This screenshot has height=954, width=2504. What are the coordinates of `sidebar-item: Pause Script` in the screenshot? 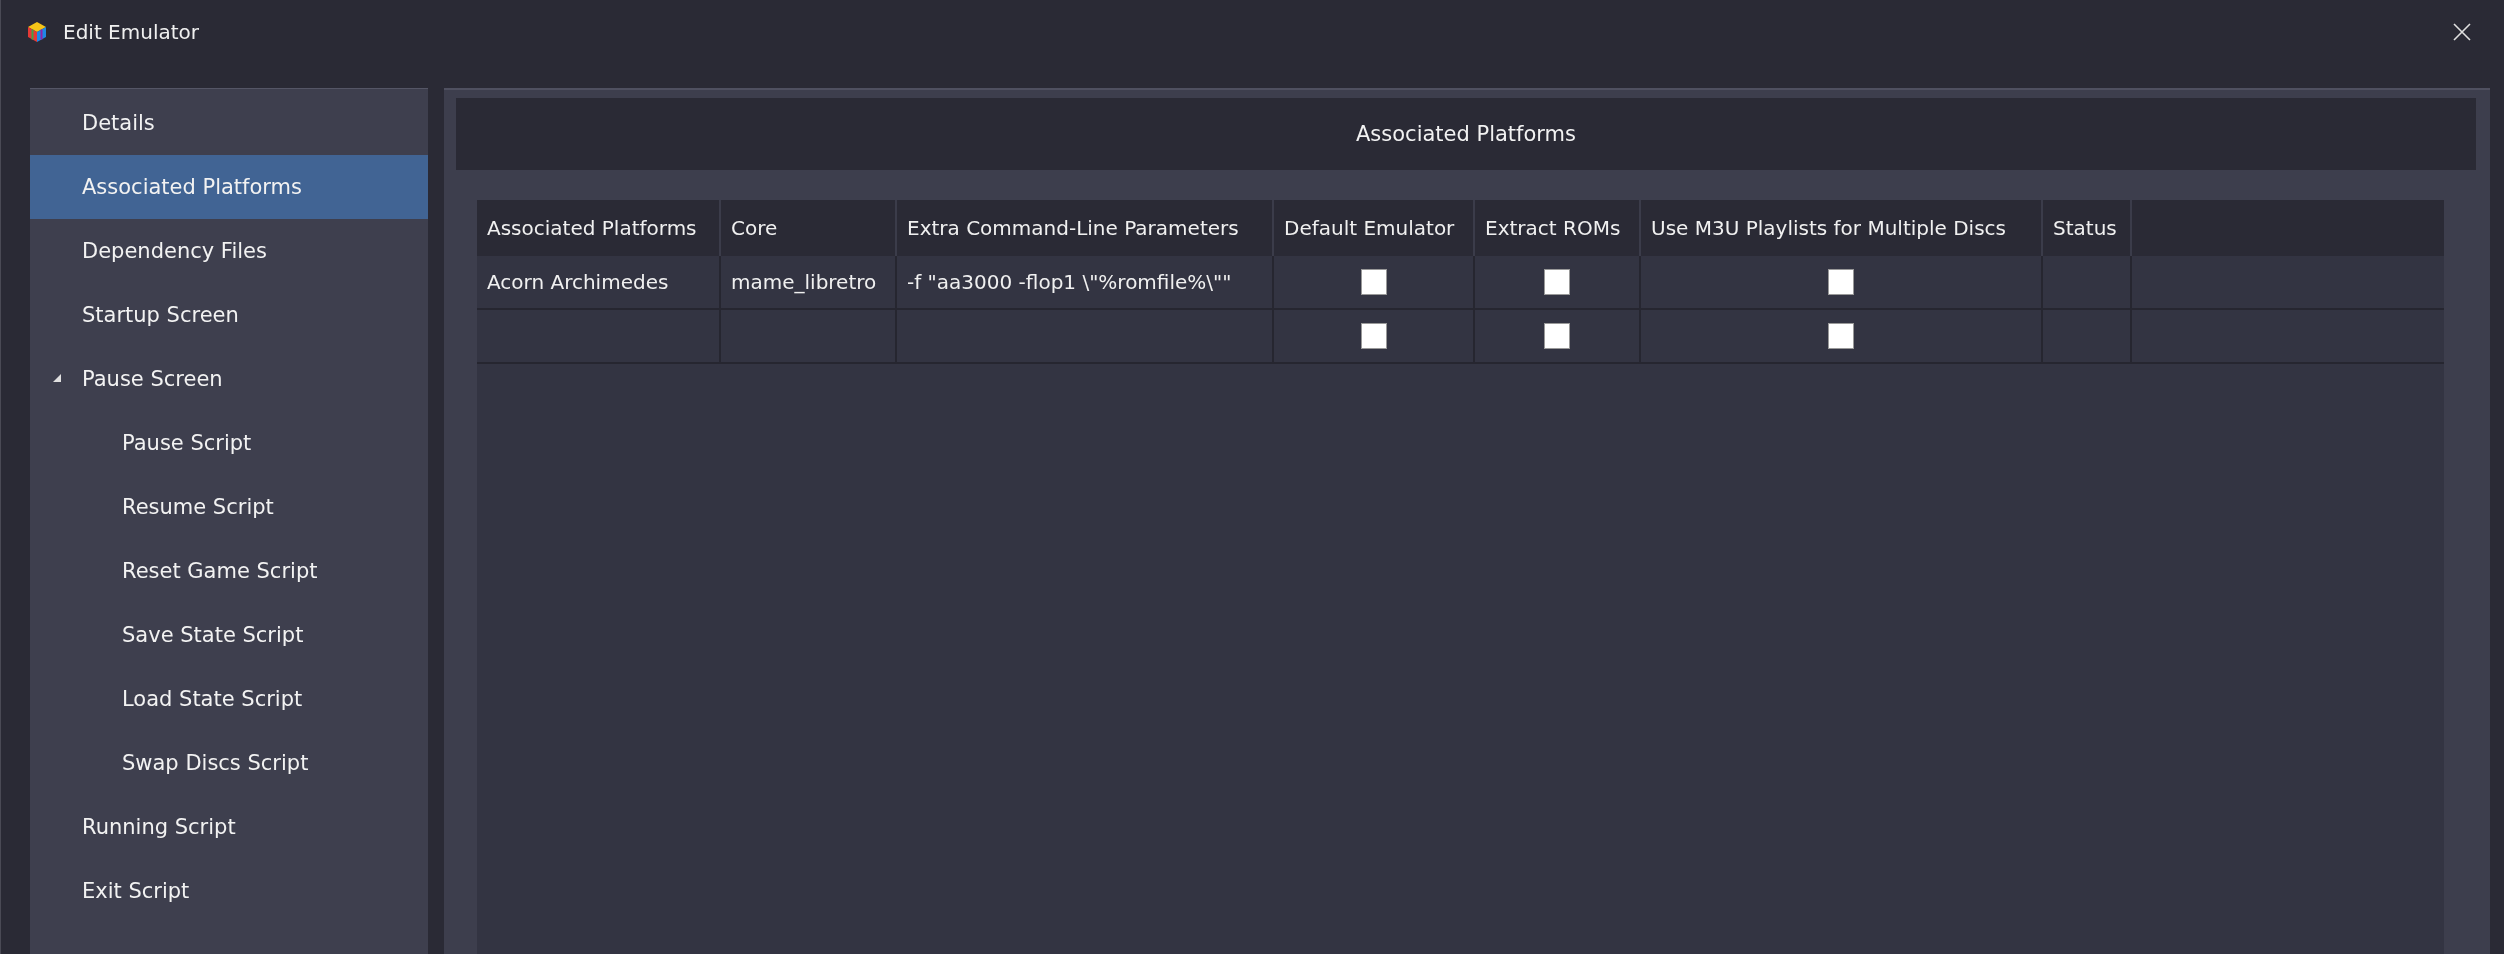 It's located at (229, 443).